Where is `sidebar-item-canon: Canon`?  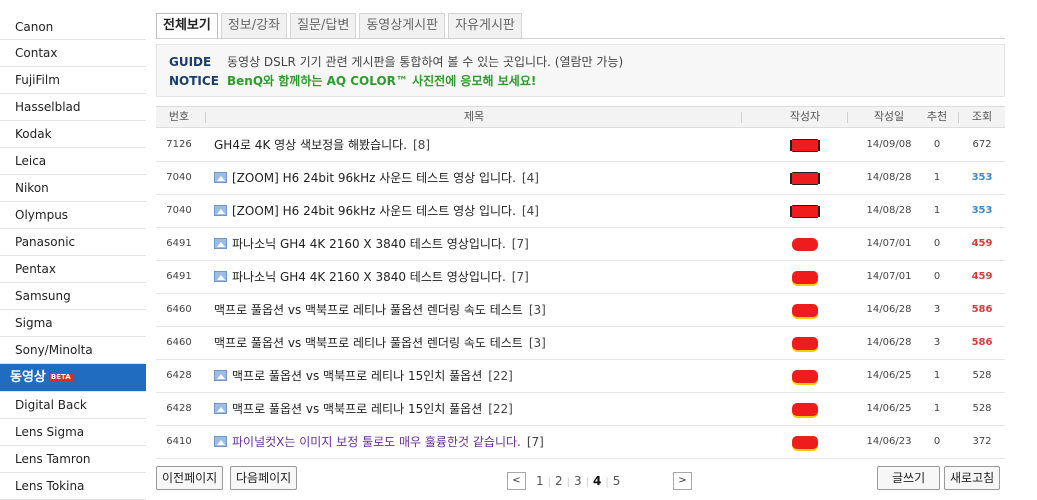
sidebar-item-canon: Canon is located at coordinates (73, 20).